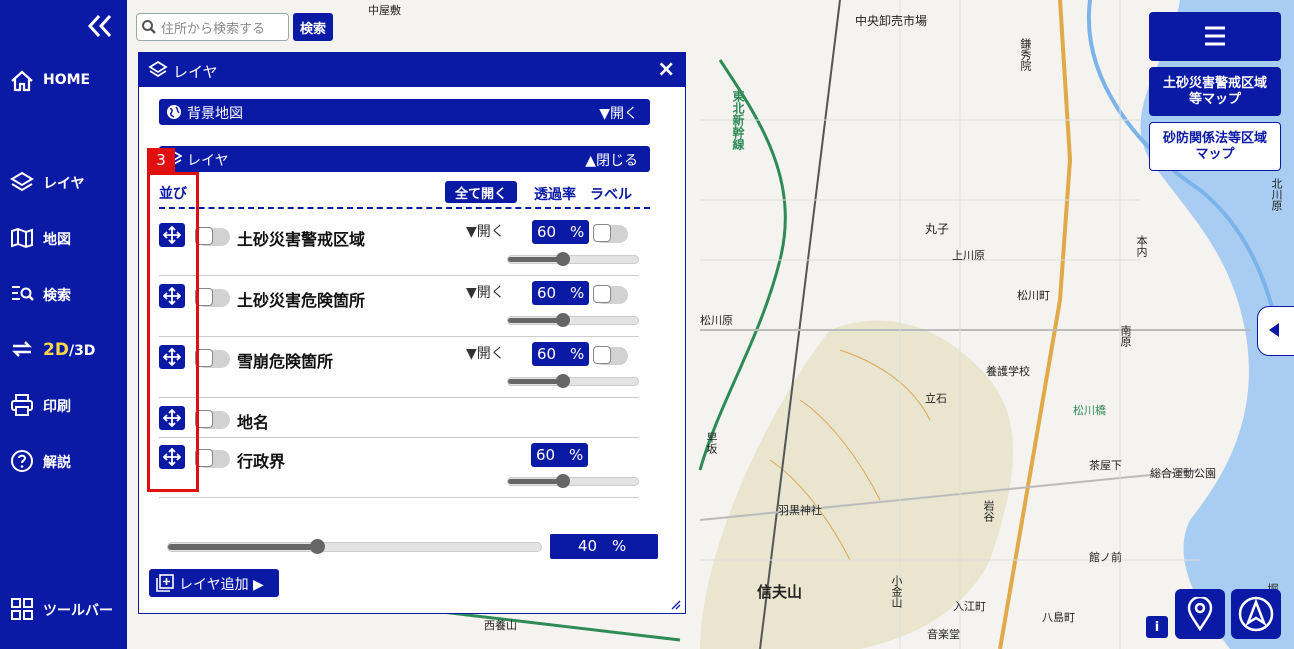  I want to click on layer-bar-label: レイヤ, so click(208, 161).